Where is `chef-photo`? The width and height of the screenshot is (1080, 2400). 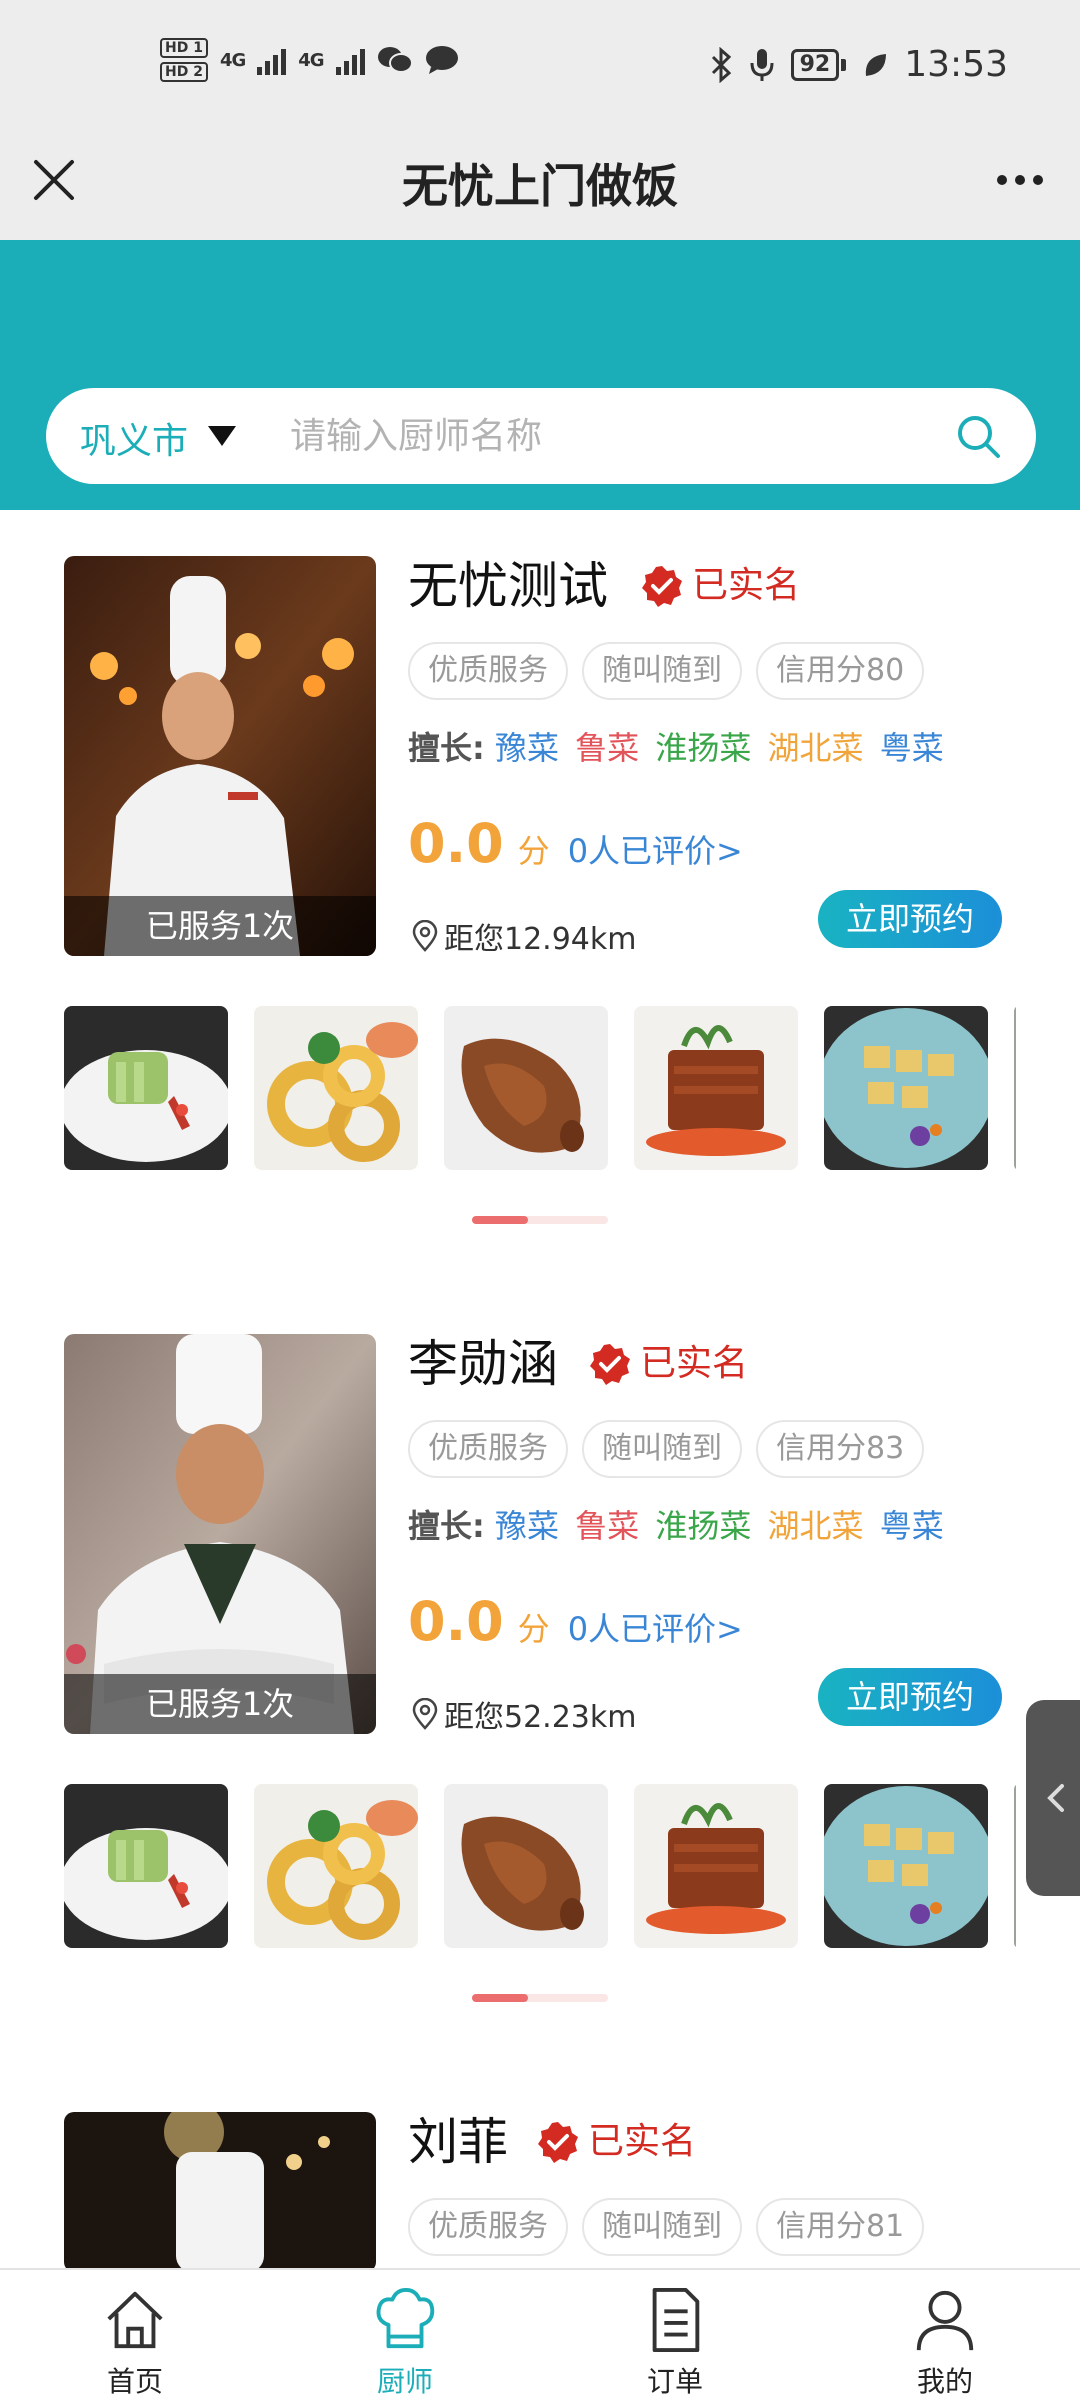
chef-photo is located at coordinates (220, 2192).